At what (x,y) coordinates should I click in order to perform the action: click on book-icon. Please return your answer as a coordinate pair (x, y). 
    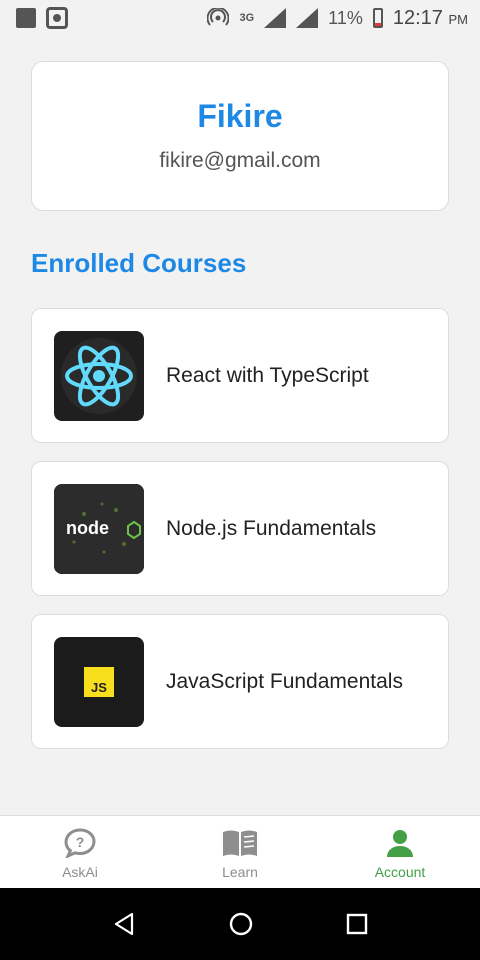
    Looking at the image, I should click on (240, 843).